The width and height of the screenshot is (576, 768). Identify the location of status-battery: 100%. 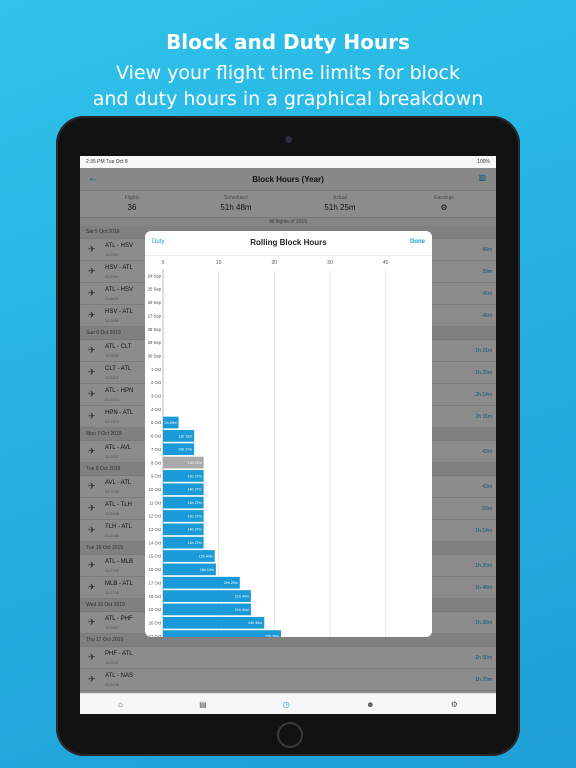
(483, 162).